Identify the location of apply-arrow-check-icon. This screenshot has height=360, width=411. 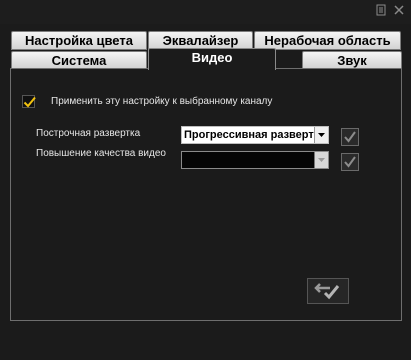
(327, 291).